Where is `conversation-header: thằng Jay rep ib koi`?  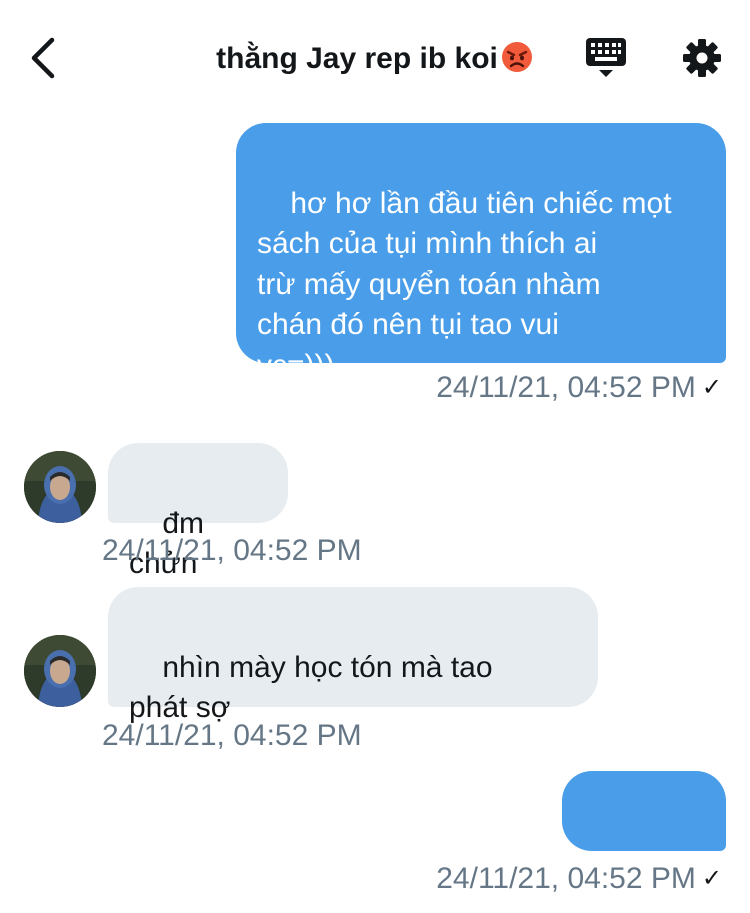
conversation-header: thằng Jay rep ib koi is located at coordinates (375, 55).